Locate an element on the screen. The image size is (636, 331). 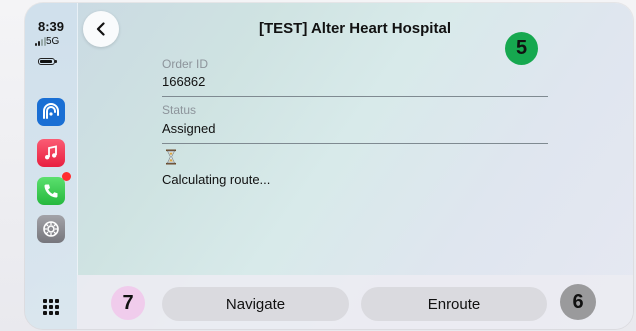
back-button is located at coordinates (101, 29).